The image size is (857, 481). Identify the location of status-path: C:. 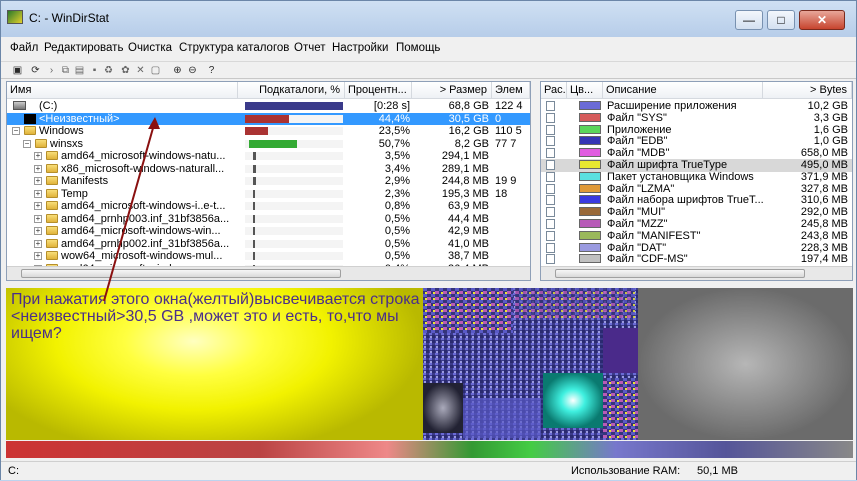
(13, 471).